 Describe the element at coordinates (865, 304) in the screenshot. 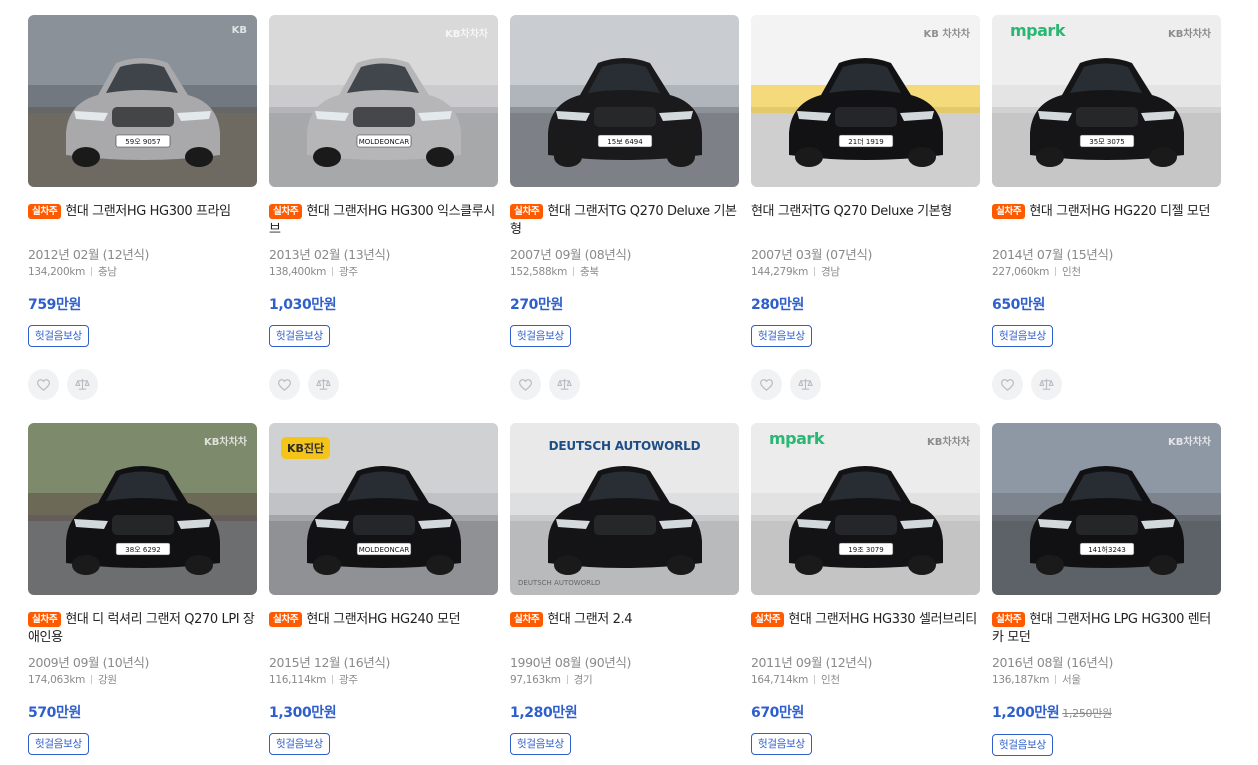

I see `price-row: 280만원` at that location.